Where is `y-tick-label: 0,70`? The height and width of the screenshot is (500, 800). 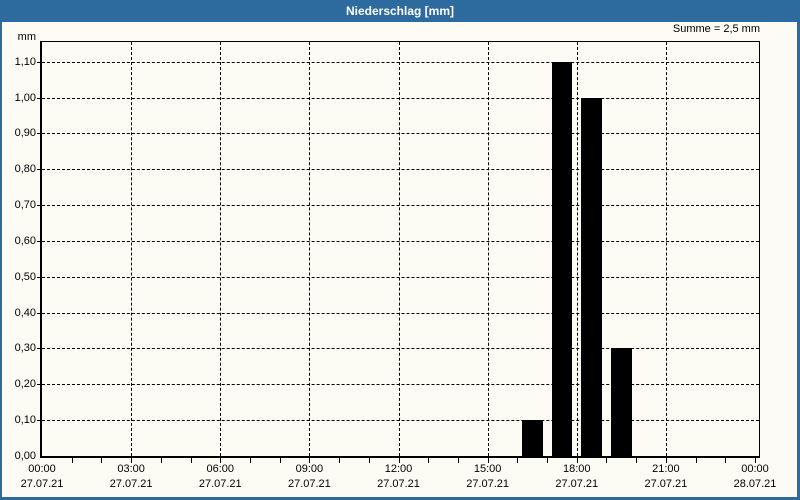 y-tick-label: 0,70 is located at coordinates (25, 205).